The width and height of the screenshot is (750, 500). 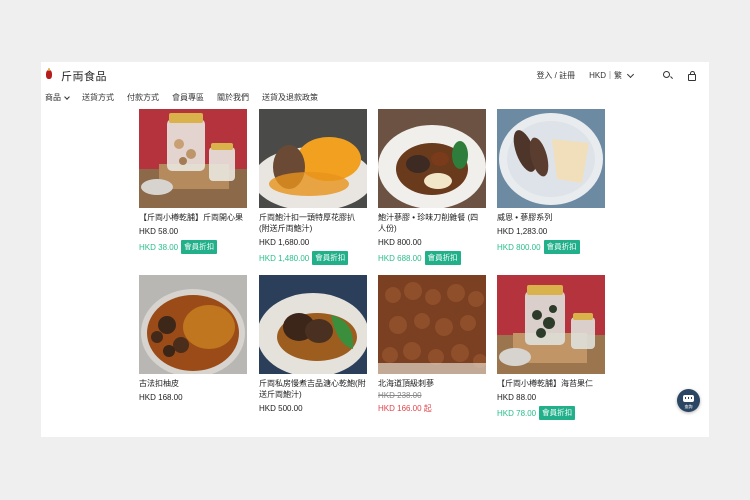 I want to click on cart-icon, so click(x=692, y=75).